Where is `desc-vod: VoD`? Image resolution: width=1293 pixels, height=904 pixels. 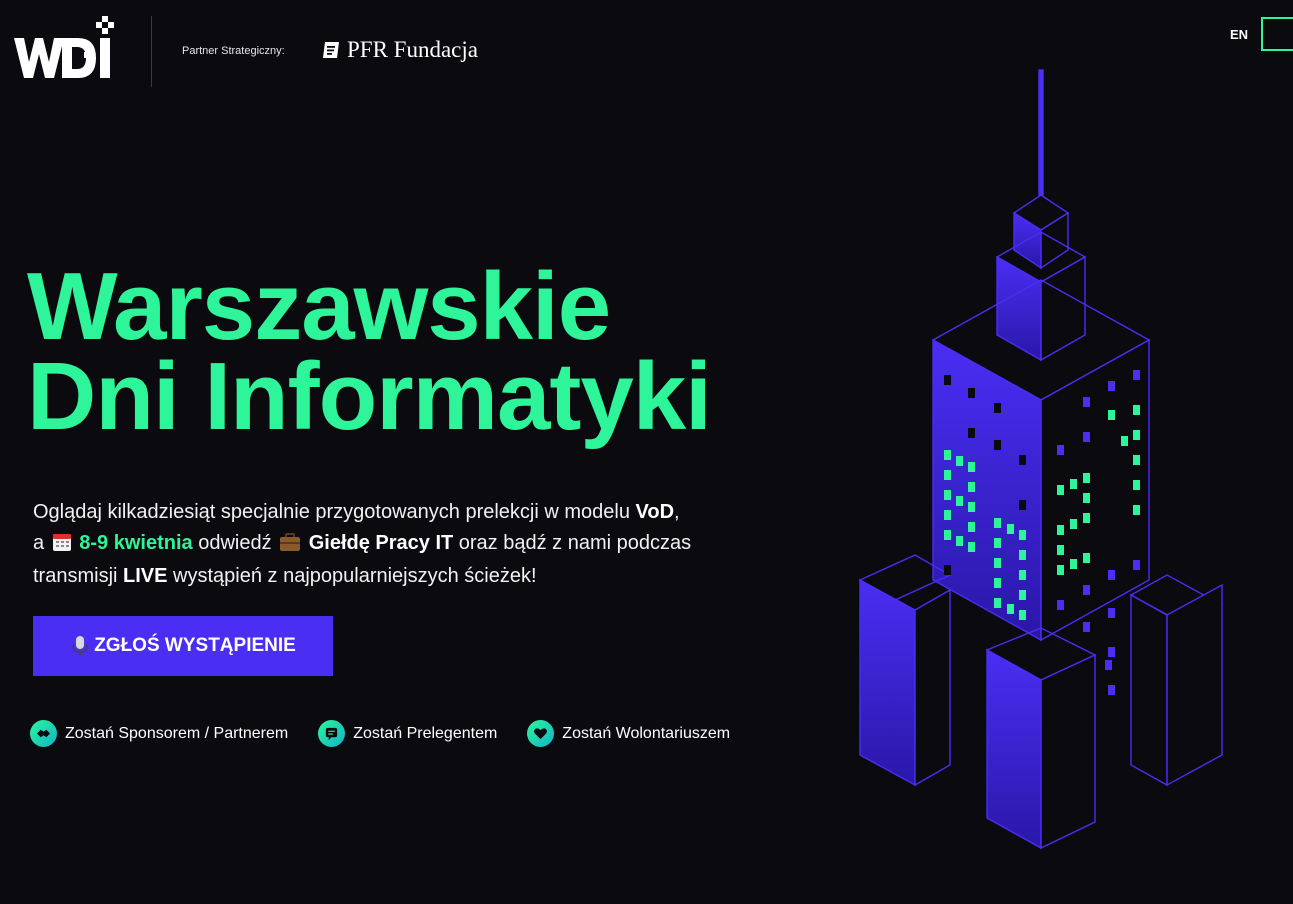
desc-vod: VoD is located at coordinates (655, 512).